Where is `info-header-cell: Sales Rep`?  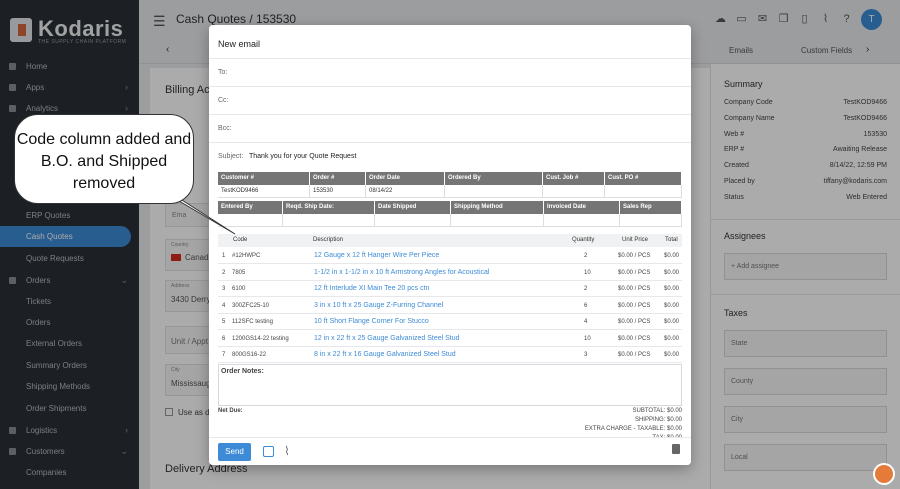
info-header-cell: Sales Rep is located at coordinates (651, 207).